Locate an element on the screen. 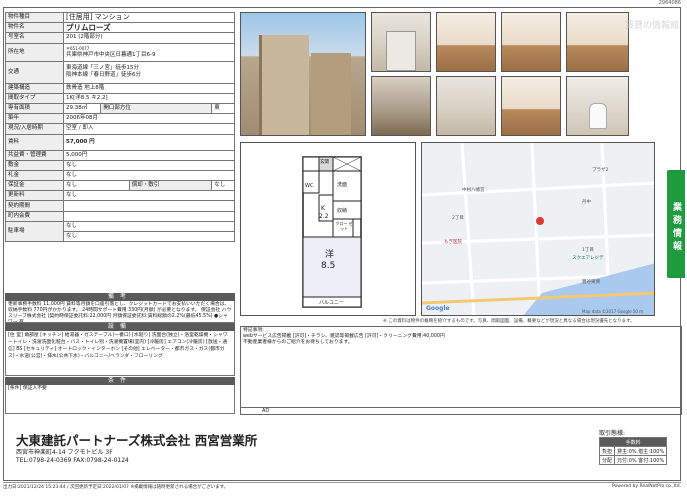 The width and height of the screenshot is (687, 497). floor-area: 29.38㎡ is located at coordinates (82, 108).